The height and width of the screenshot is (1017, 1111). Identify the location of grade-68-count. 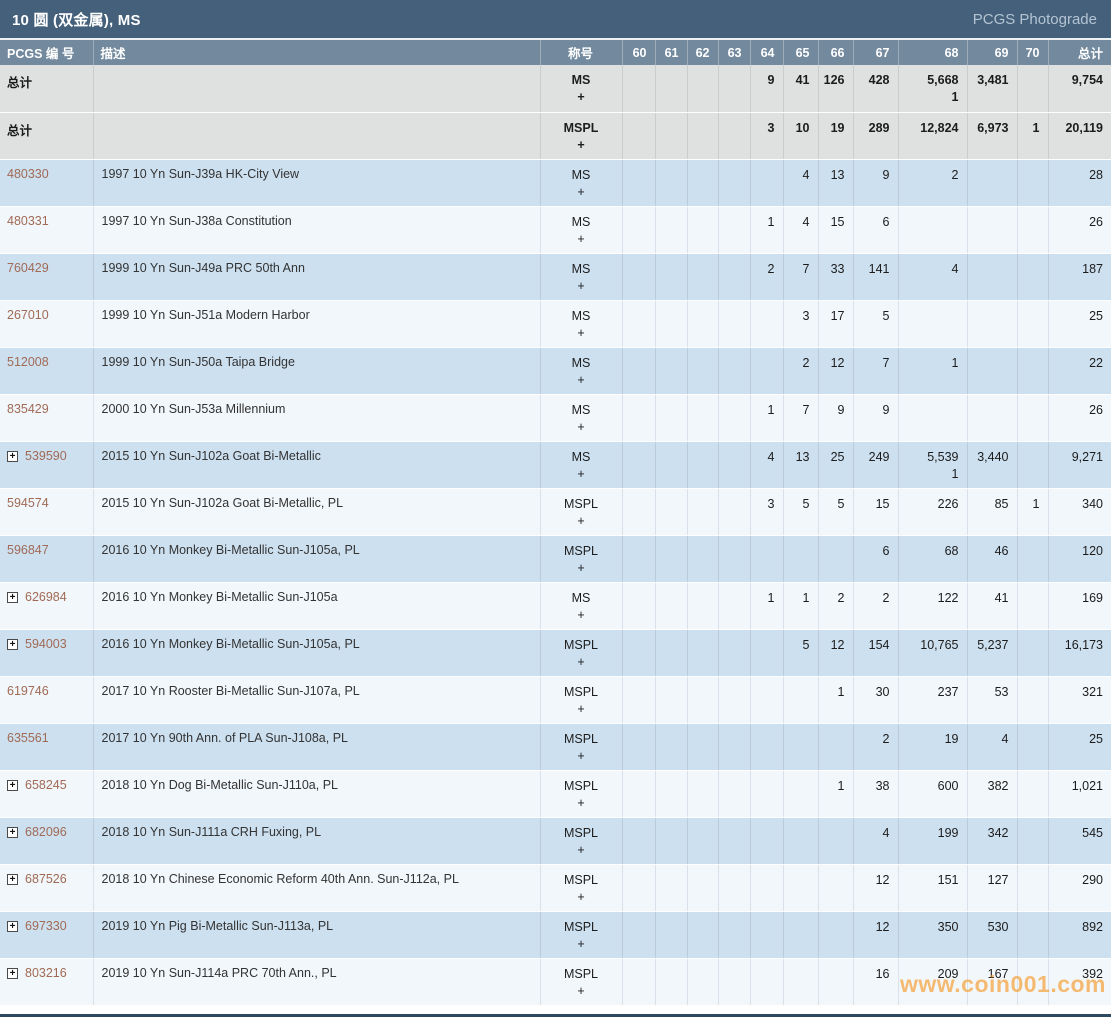
(933, 324).